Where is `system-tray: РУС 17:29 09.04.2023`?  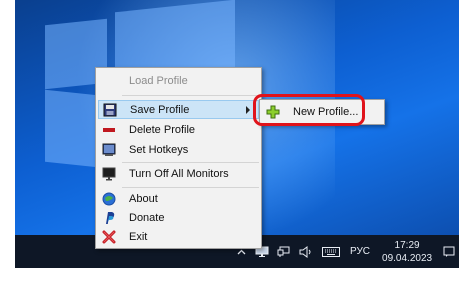
system-tray: РУС 17:29 09.04.2023 is located at coordinates (344, 251).